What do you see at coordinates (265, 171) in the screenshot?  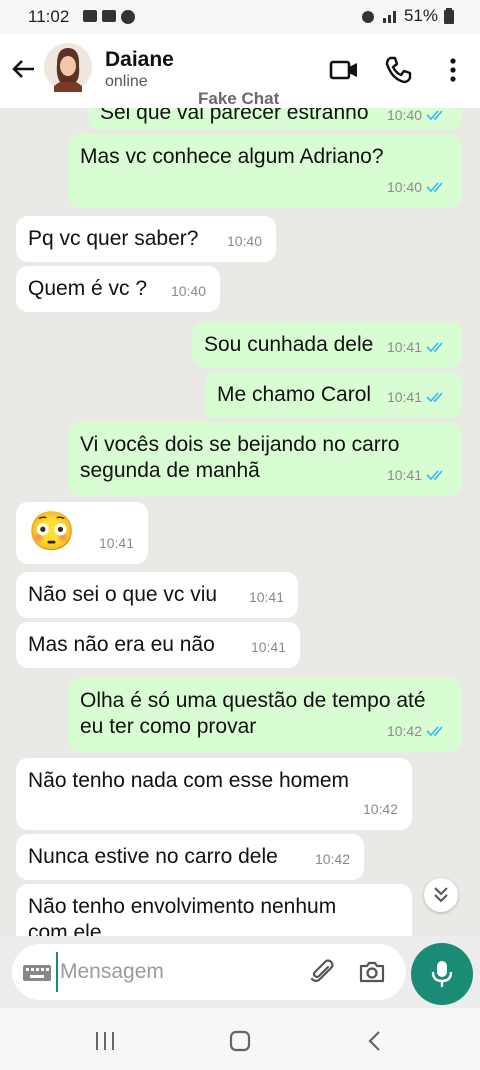 I see `message-bubble-outgoing: Mas vc conhece algum Adriano? 10:40` at bounding box center [265, 171].